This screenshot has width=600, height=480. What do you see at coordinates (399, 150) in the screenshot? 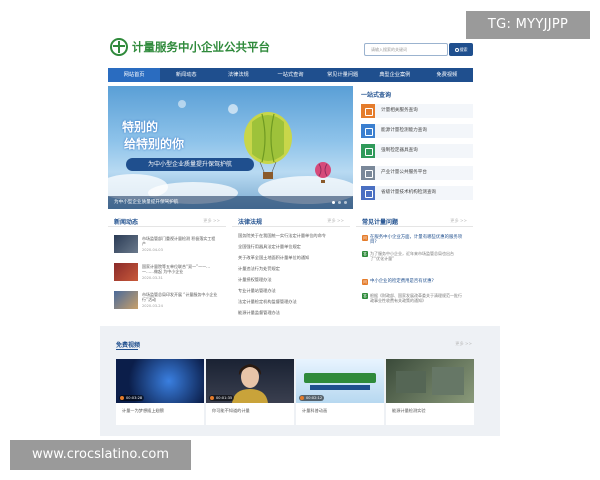
I see `quick-item-label: 强制检定器具查询` at bounding box center [399, 150].